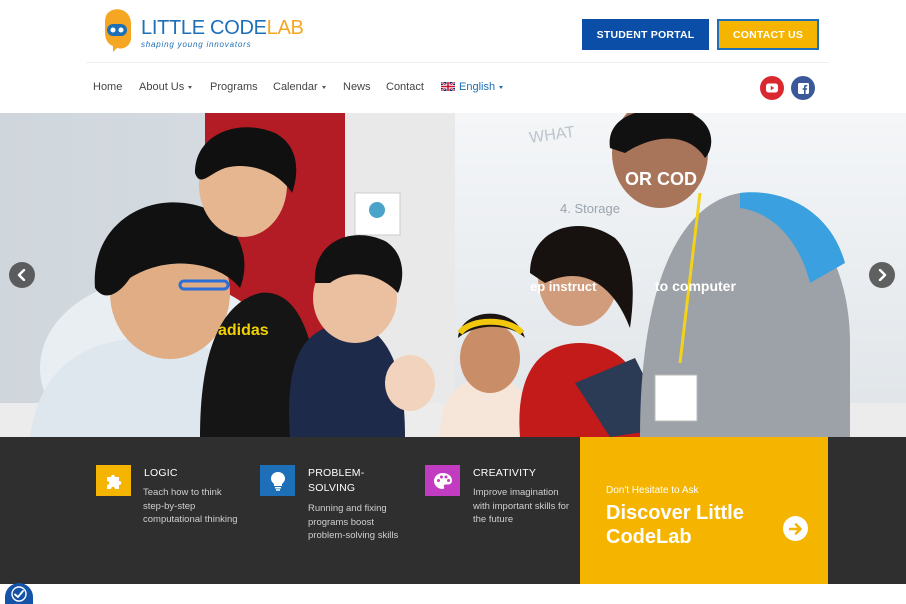 The height and width of the screenshot is (604, 906). Describe the element at coordinates (472, 87) in the screenshot. I see `language-selector: English` at that location.